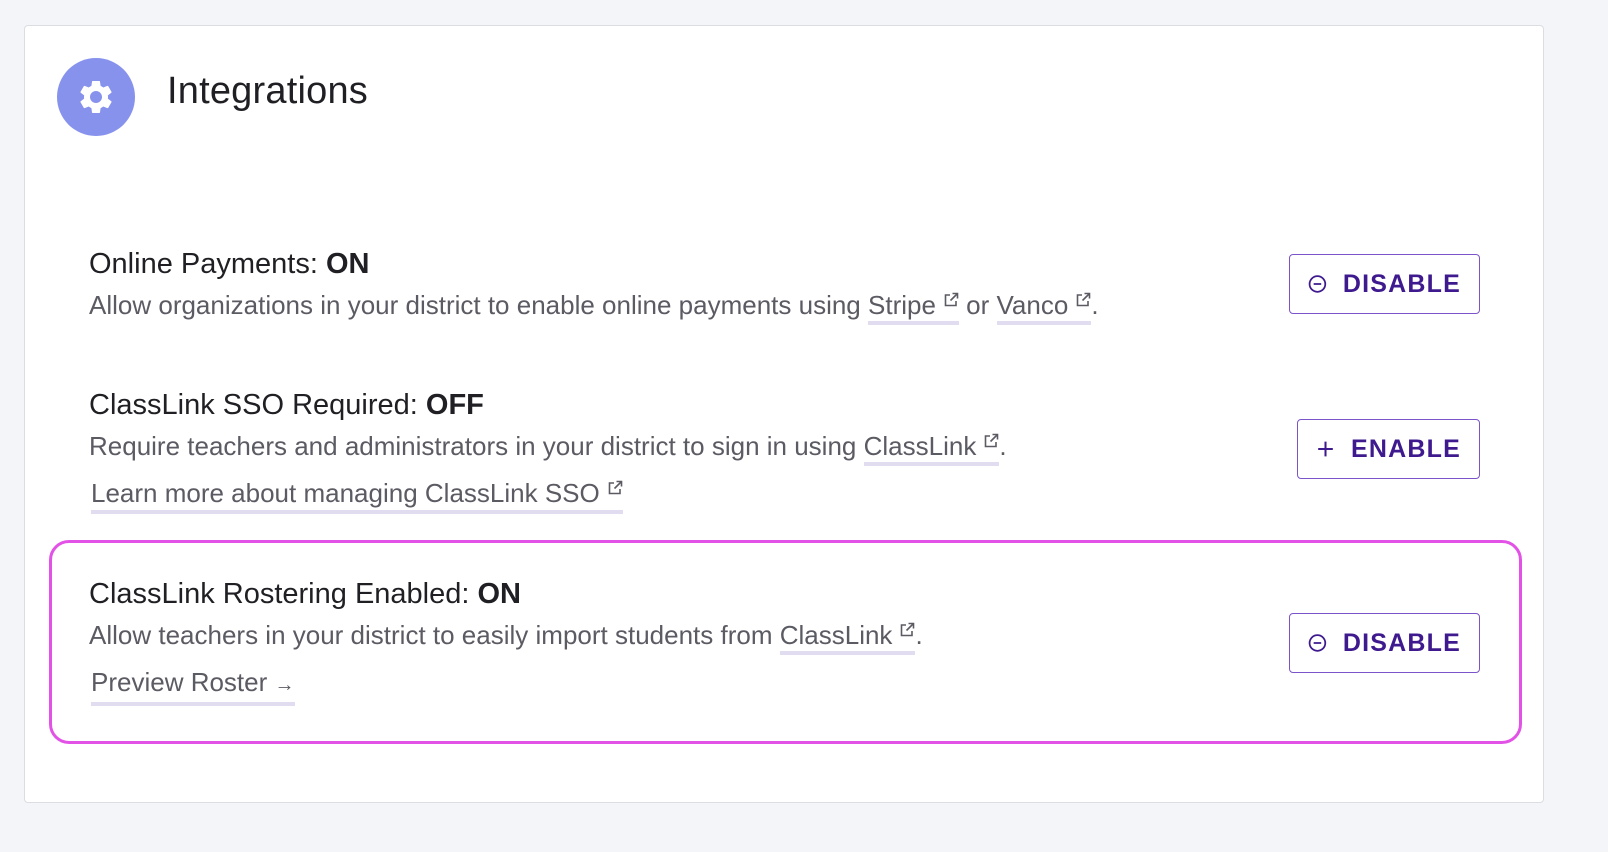 This screenshot has height=852, width=1608. I want to click on enable-classlink-sso-button: ENABLE, so click(1388, 449).